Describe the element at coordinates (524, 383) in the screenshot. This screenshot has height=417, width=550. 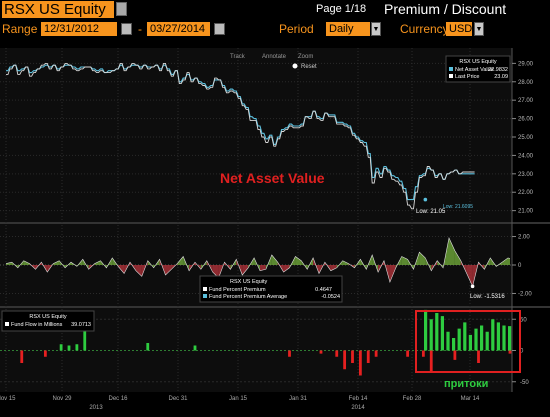
I see `y-tick-label: -50` at that location.